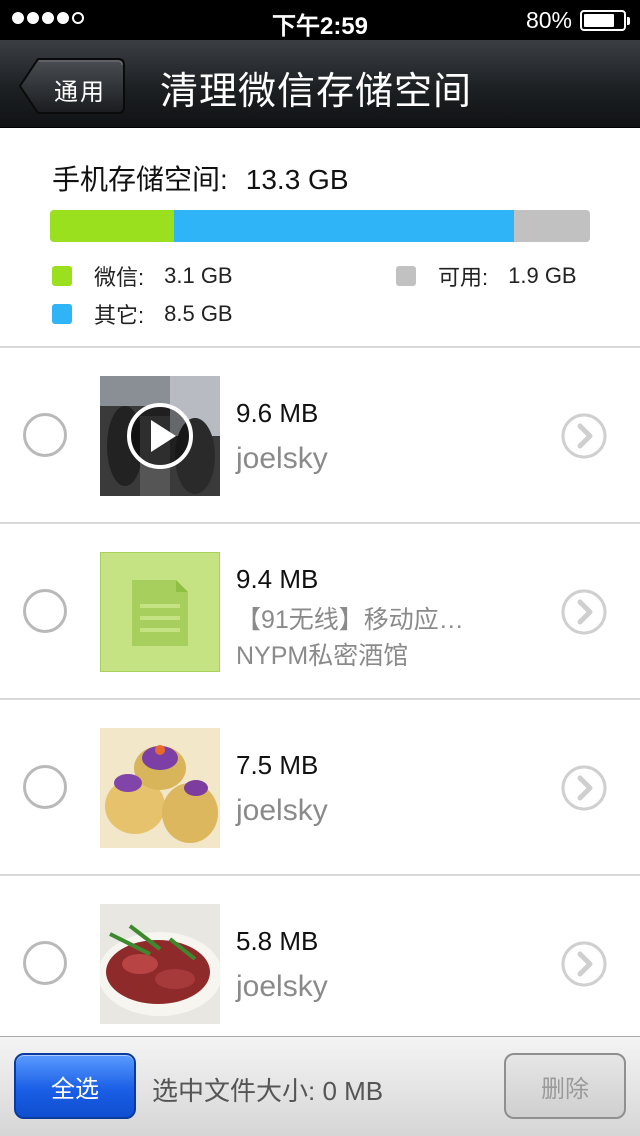 This screenshot has width=640, height=1136. What do you see at coordinates (316, 92) in the screenshot?
I see `page-title: 清理微信存储空间` at bounding box center [316, 92].